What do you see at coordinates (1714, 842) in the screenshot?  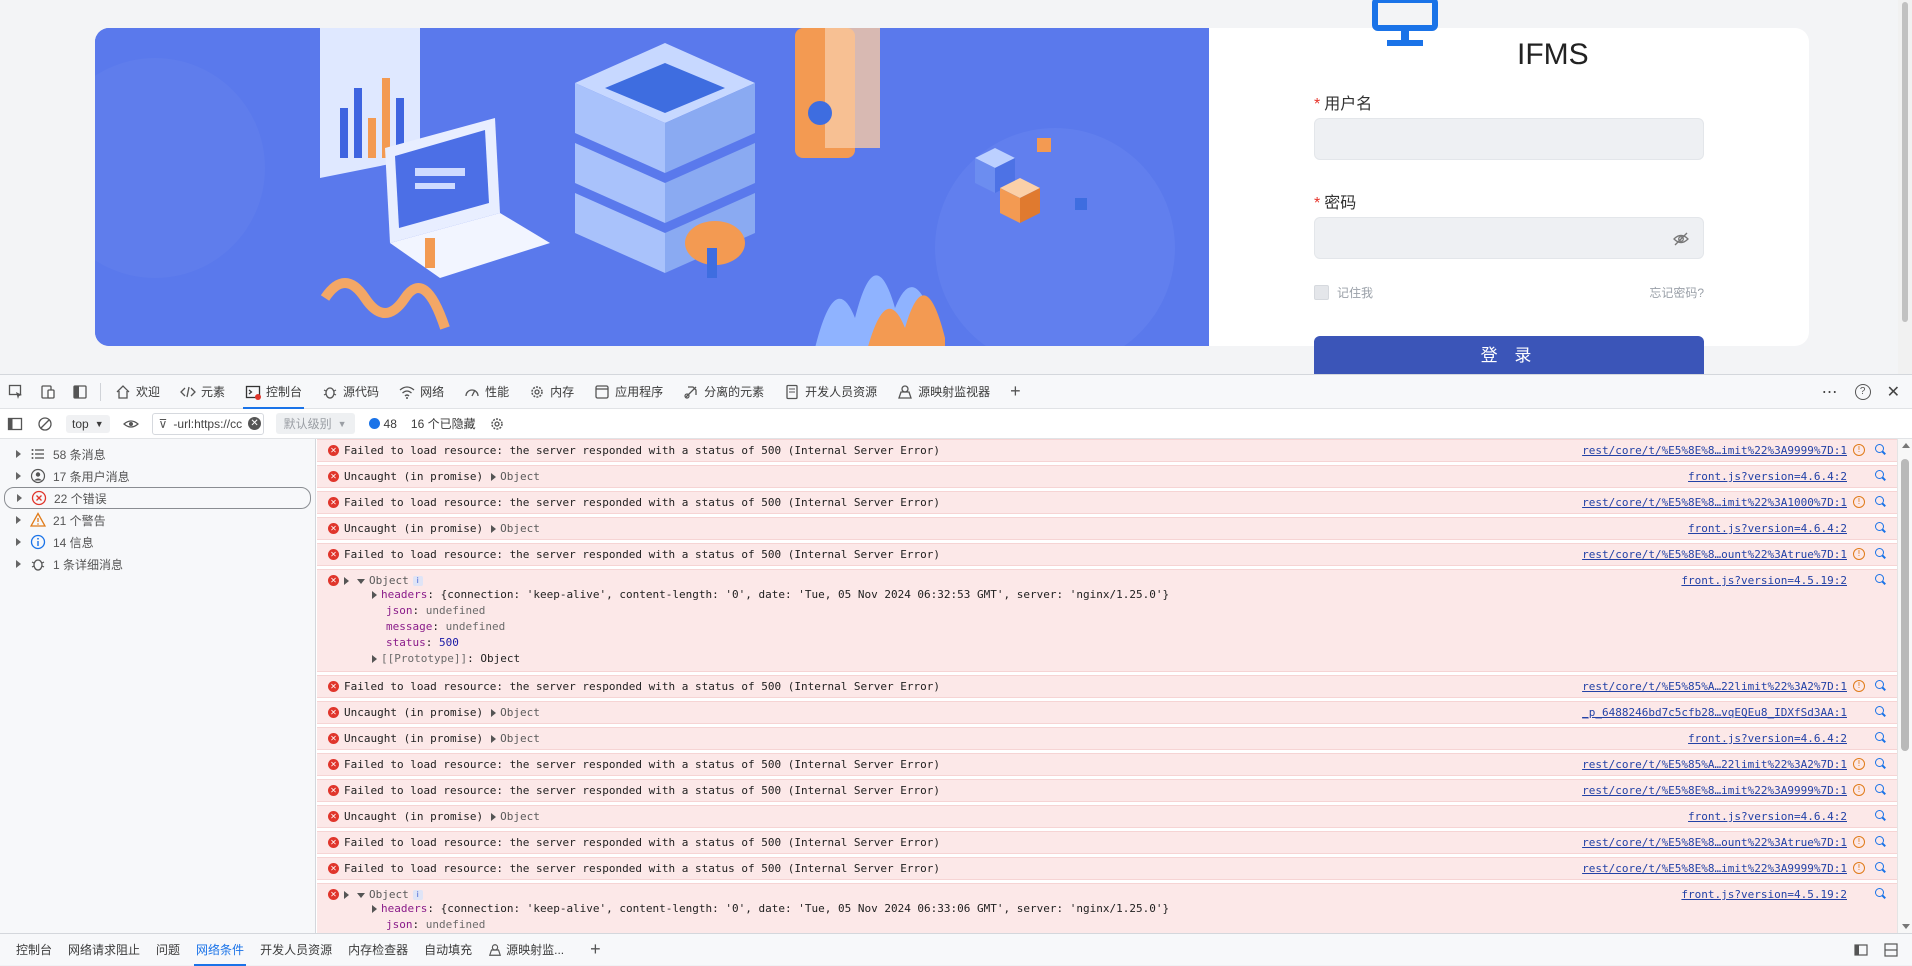 I see `source-link: rest/core/t/%E5%8E%8…ount%22%3Atrue%7D:1` at bounding box center [1714, 842].